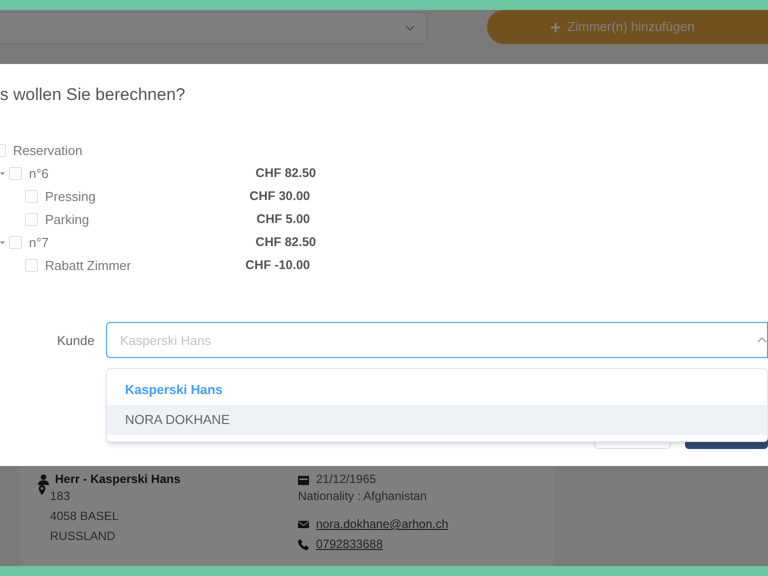  What do you see at coordinates (67, 219) in the screenshot?
I see `tree-item-label: Parking` at bounding box center [67, 219].